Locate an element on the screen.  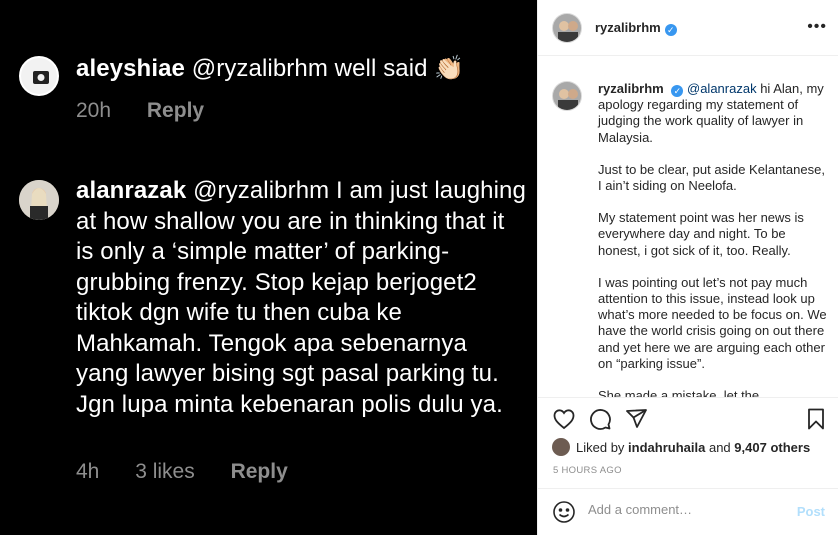
comment-time: 4h is located at coordinates (88, 471).